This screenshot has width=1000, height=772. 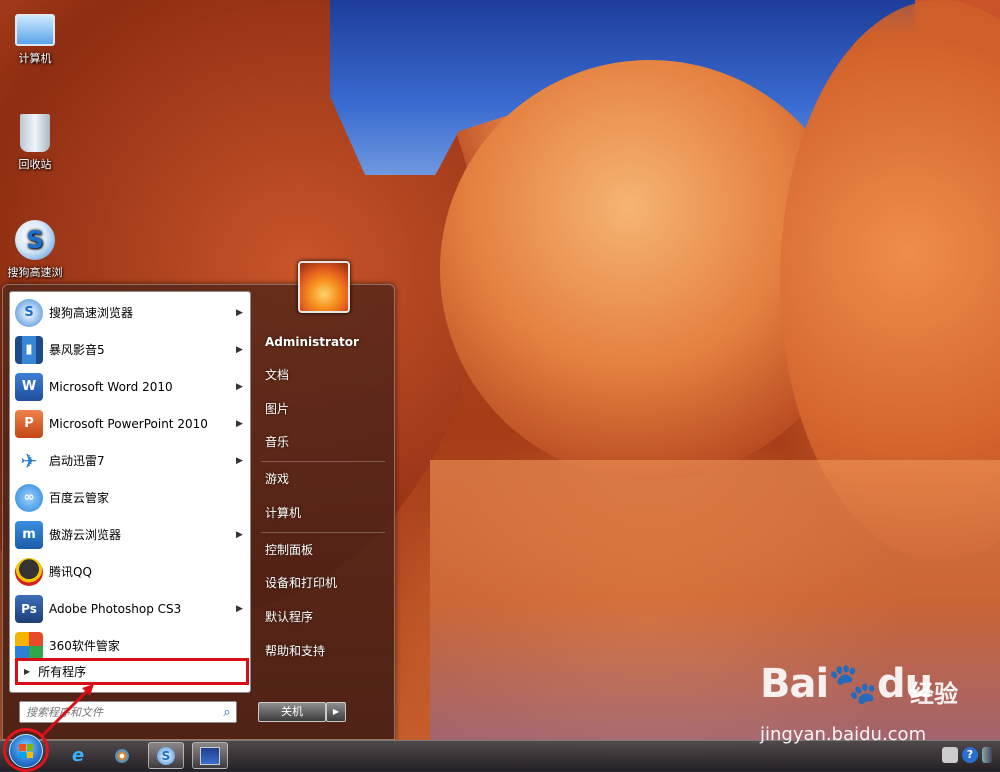 I want to click on watermark-logo-text: Bai, so click(x=794, y=684).